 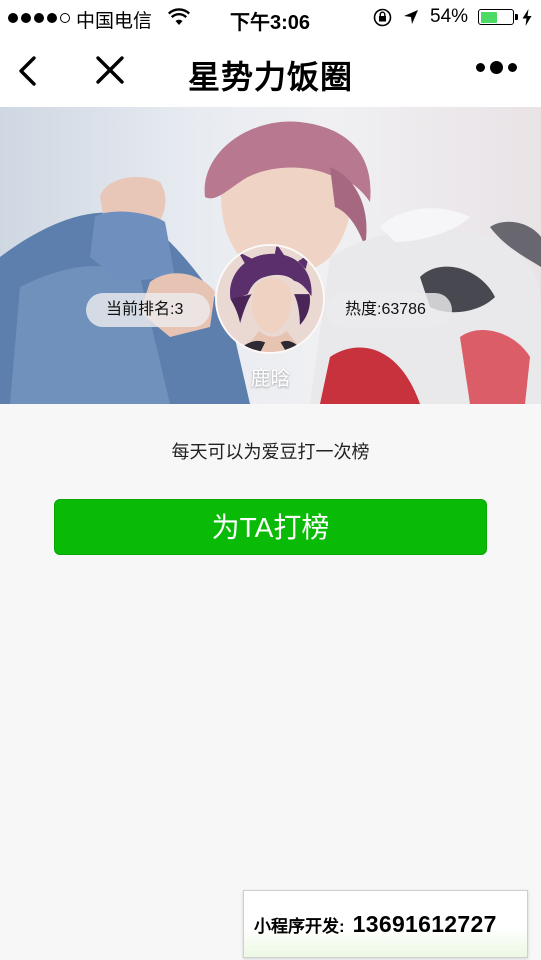 I want to click on rank-badge: 当前排名:3, so click(x=148, y=310).